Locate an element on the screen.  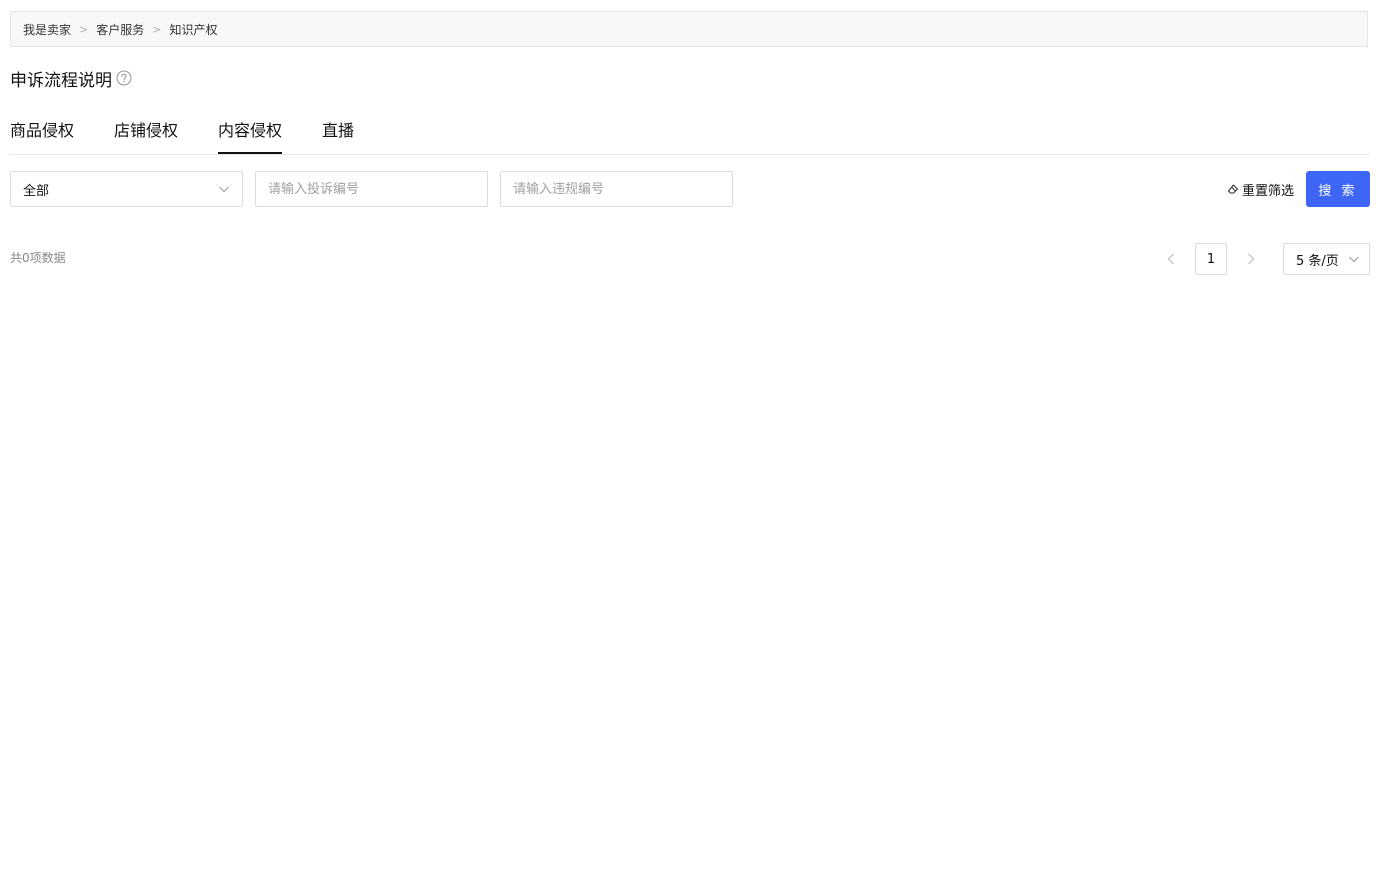
complaint-number-input is located at coordinates (371, 189).